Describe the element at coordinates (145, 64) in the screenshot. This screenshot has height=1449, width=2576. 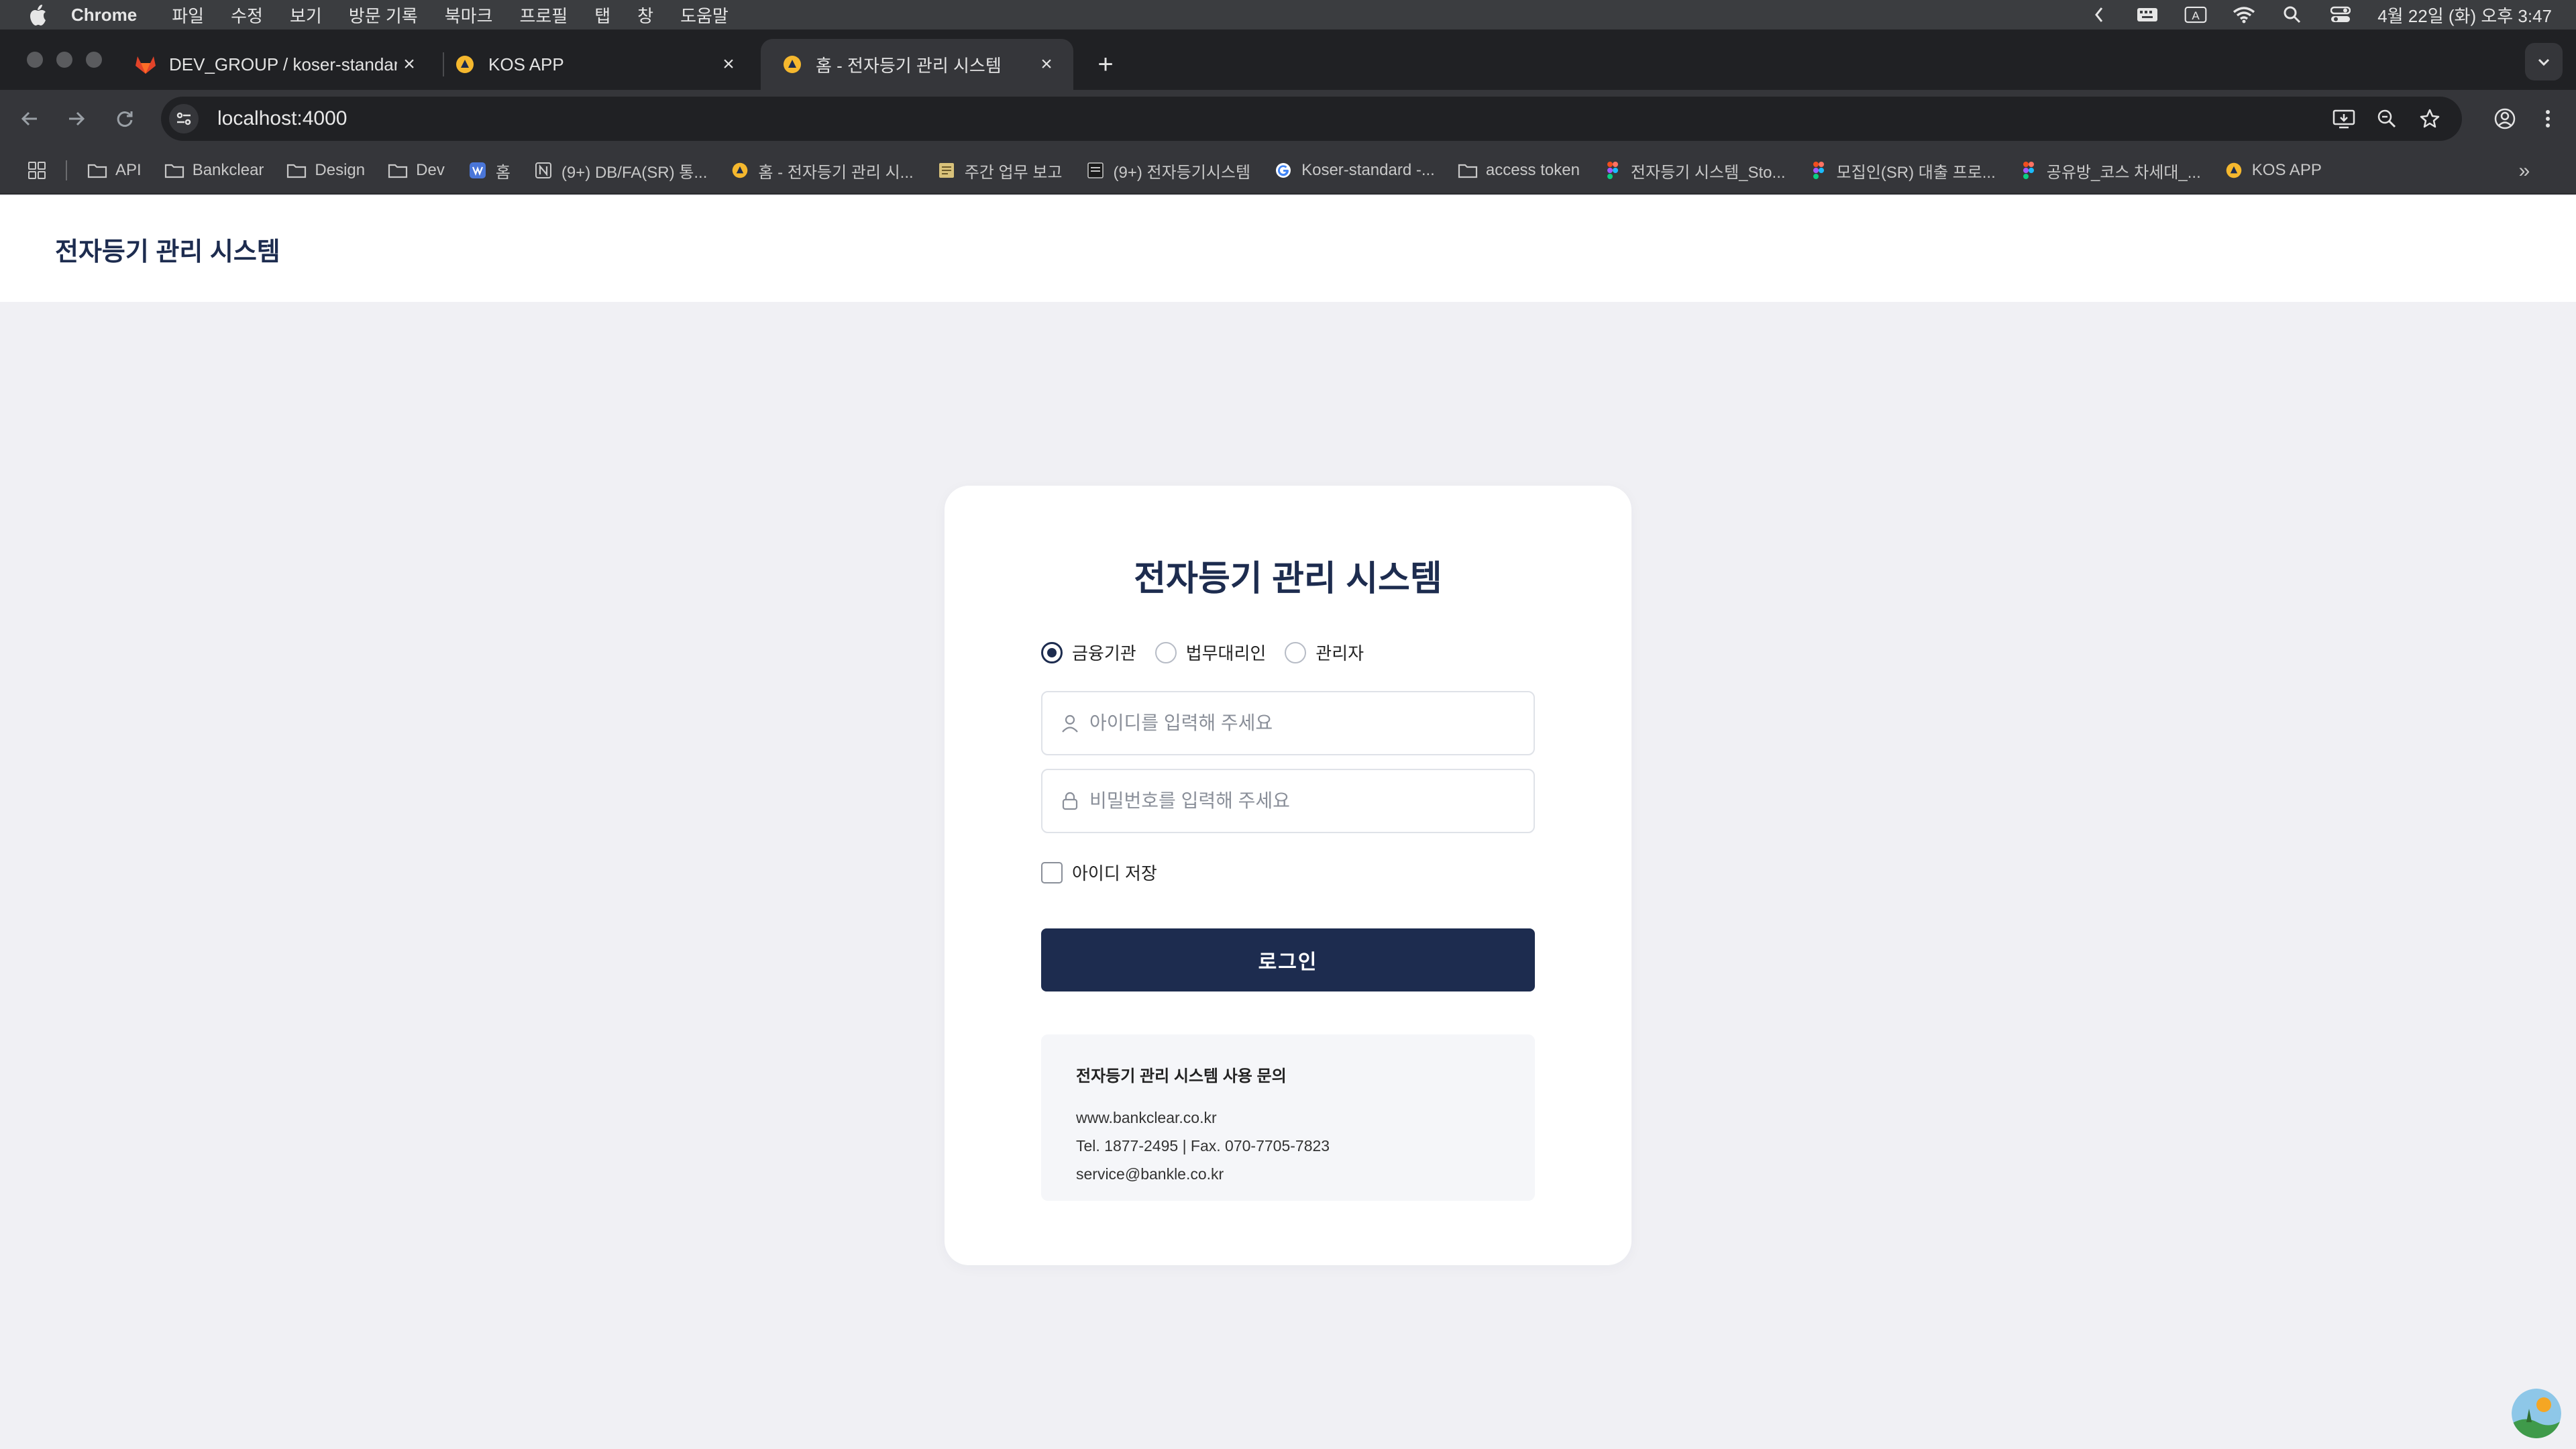
I see `gitlab-icon` at that location.